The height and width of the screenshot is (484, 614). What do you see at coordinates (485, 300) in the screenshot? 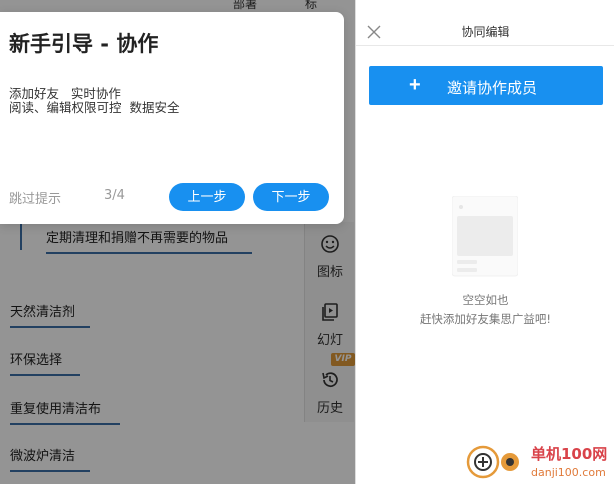
I see `empty-state-title: 空空如也` at bounding box center [485, 300].